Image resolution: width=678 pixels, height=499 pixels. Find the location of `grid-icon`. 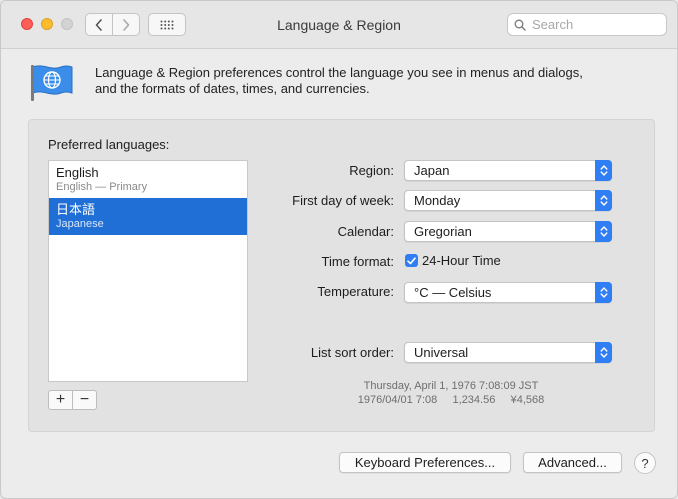

grid-icon is located at coordinates (167, 24).